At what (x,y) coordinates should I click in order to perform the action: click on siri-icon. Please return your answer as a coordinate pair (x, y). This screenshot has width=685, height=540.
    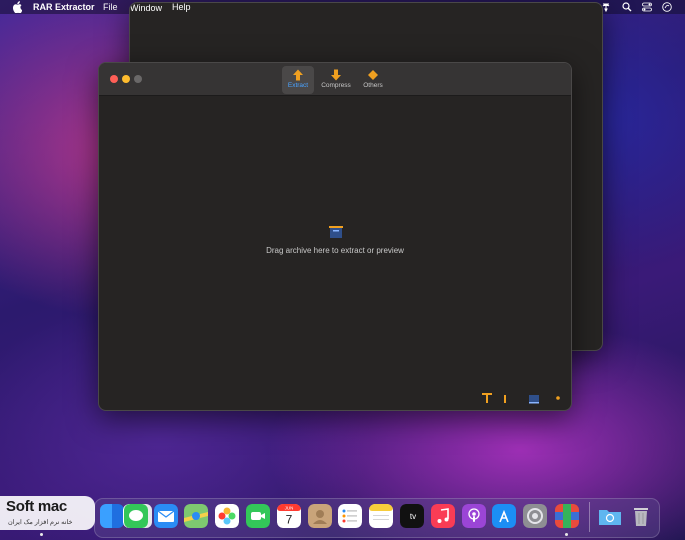
    Looking at the image, I should click on (667, 7).